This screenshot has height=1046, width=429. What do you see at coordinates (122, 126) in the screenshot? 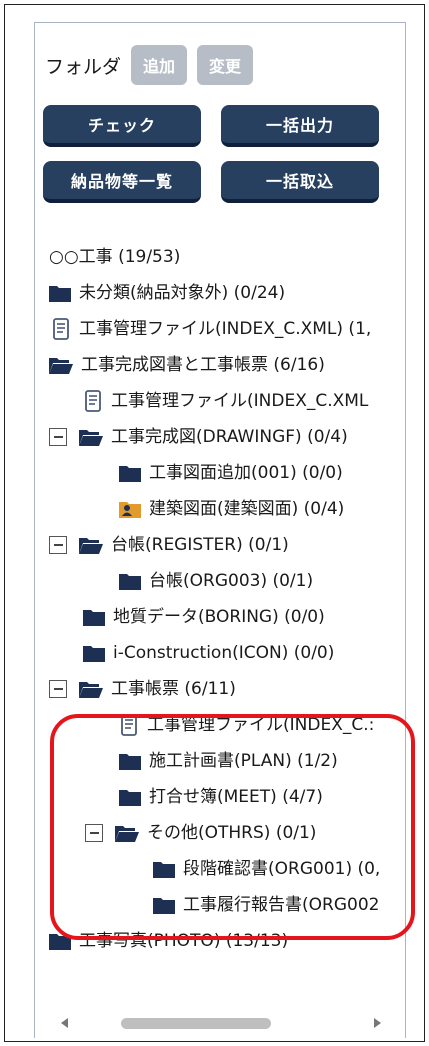
I see `check-button: チェック` at bounding box center [122, 126].